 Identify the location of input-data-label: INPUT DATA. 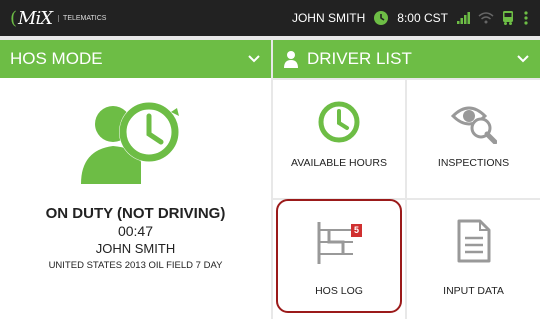
(473, 291).